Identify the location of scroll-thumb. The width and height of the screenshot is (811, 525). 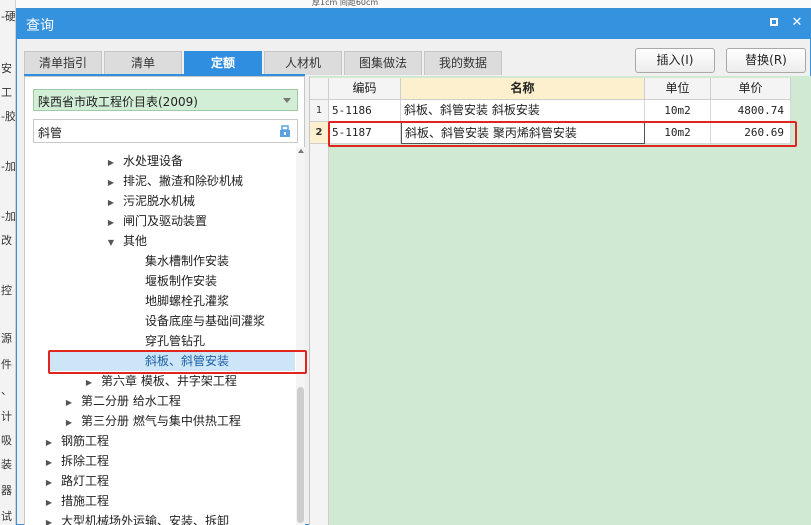
(300, 455).